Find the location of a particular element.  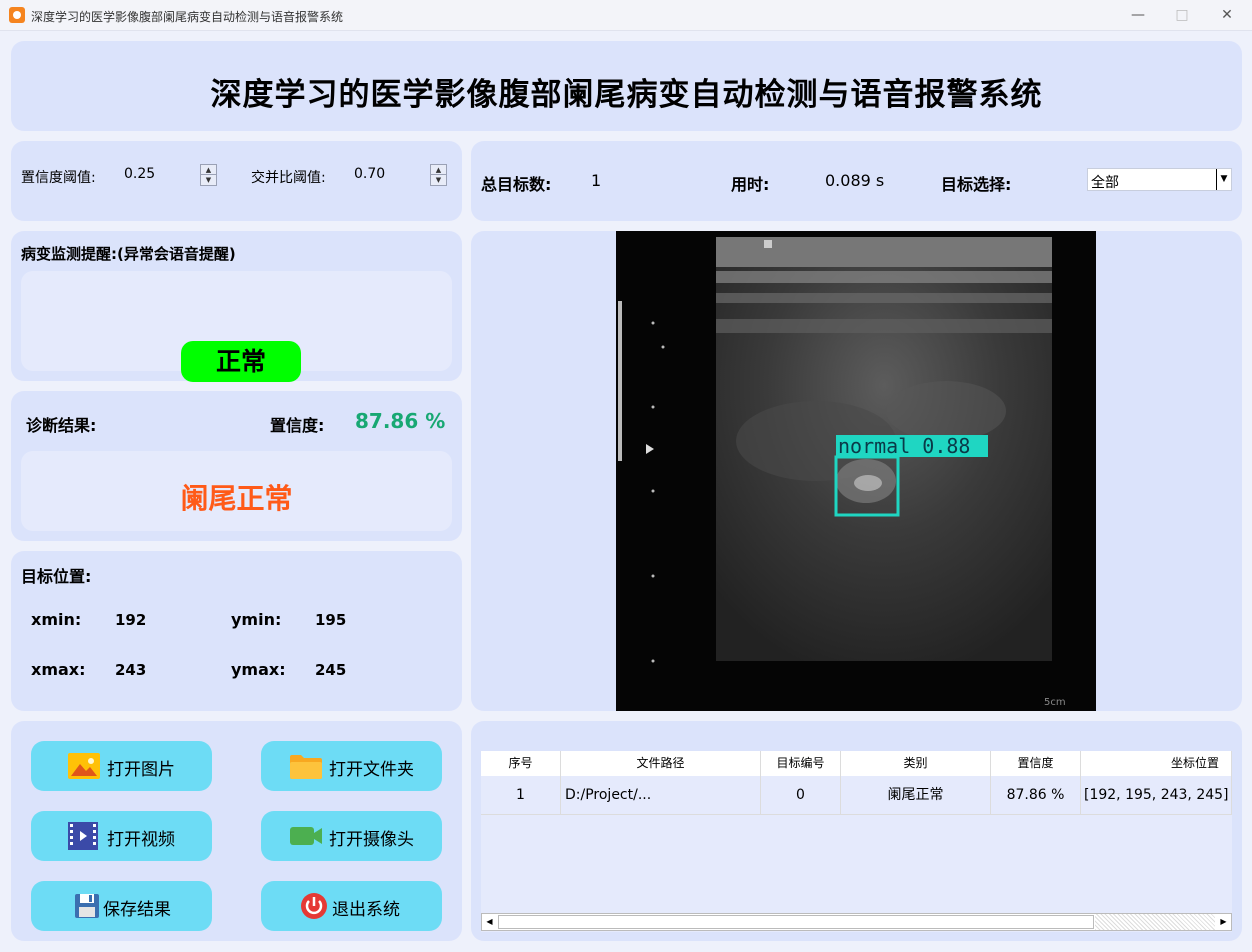

threshold-panel: 置信度阈值: 0.25 ▲ ▼ 交并比阈值: 0.70 ▲ ▼ is located at coordinates (236, 181).